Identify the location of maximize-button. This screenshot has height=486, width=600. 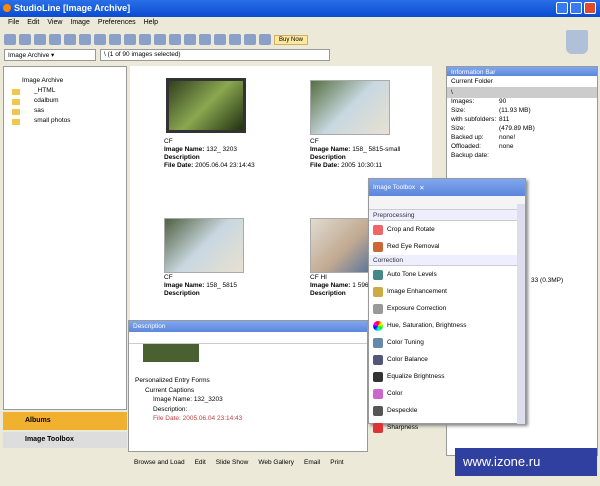
(576, 8).